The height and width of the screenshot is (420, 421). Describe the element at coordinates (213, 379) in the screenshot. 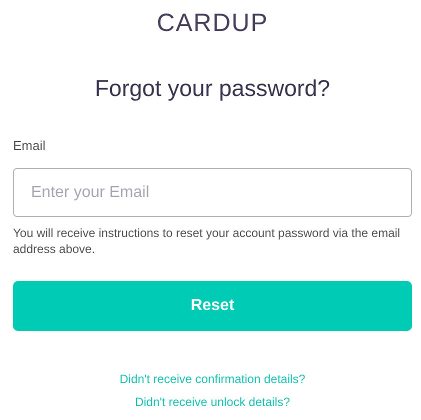

I see `help-link: Didn't receive confirmation details?` at that location.